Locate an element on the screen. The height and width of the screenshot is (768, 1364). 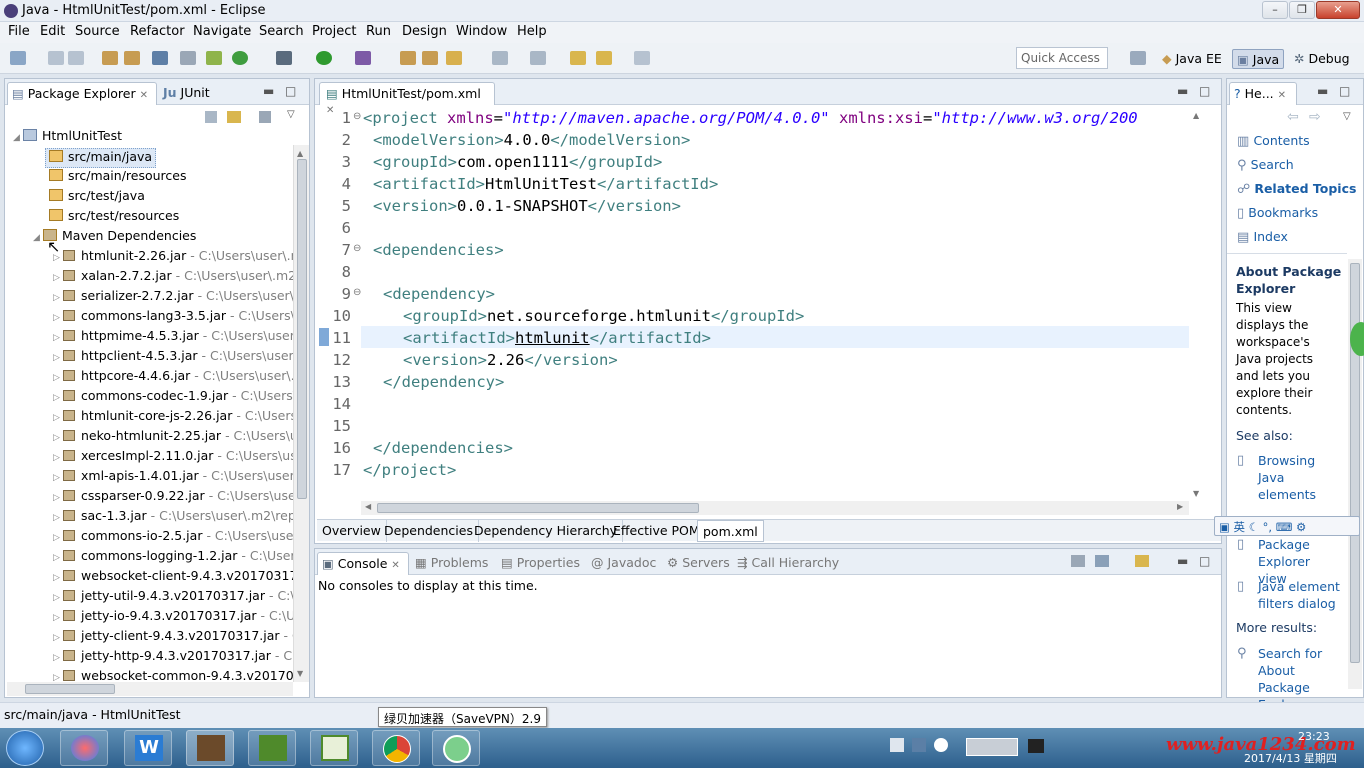
taskbar-app-savevpn is located at coordinates (456, 748).